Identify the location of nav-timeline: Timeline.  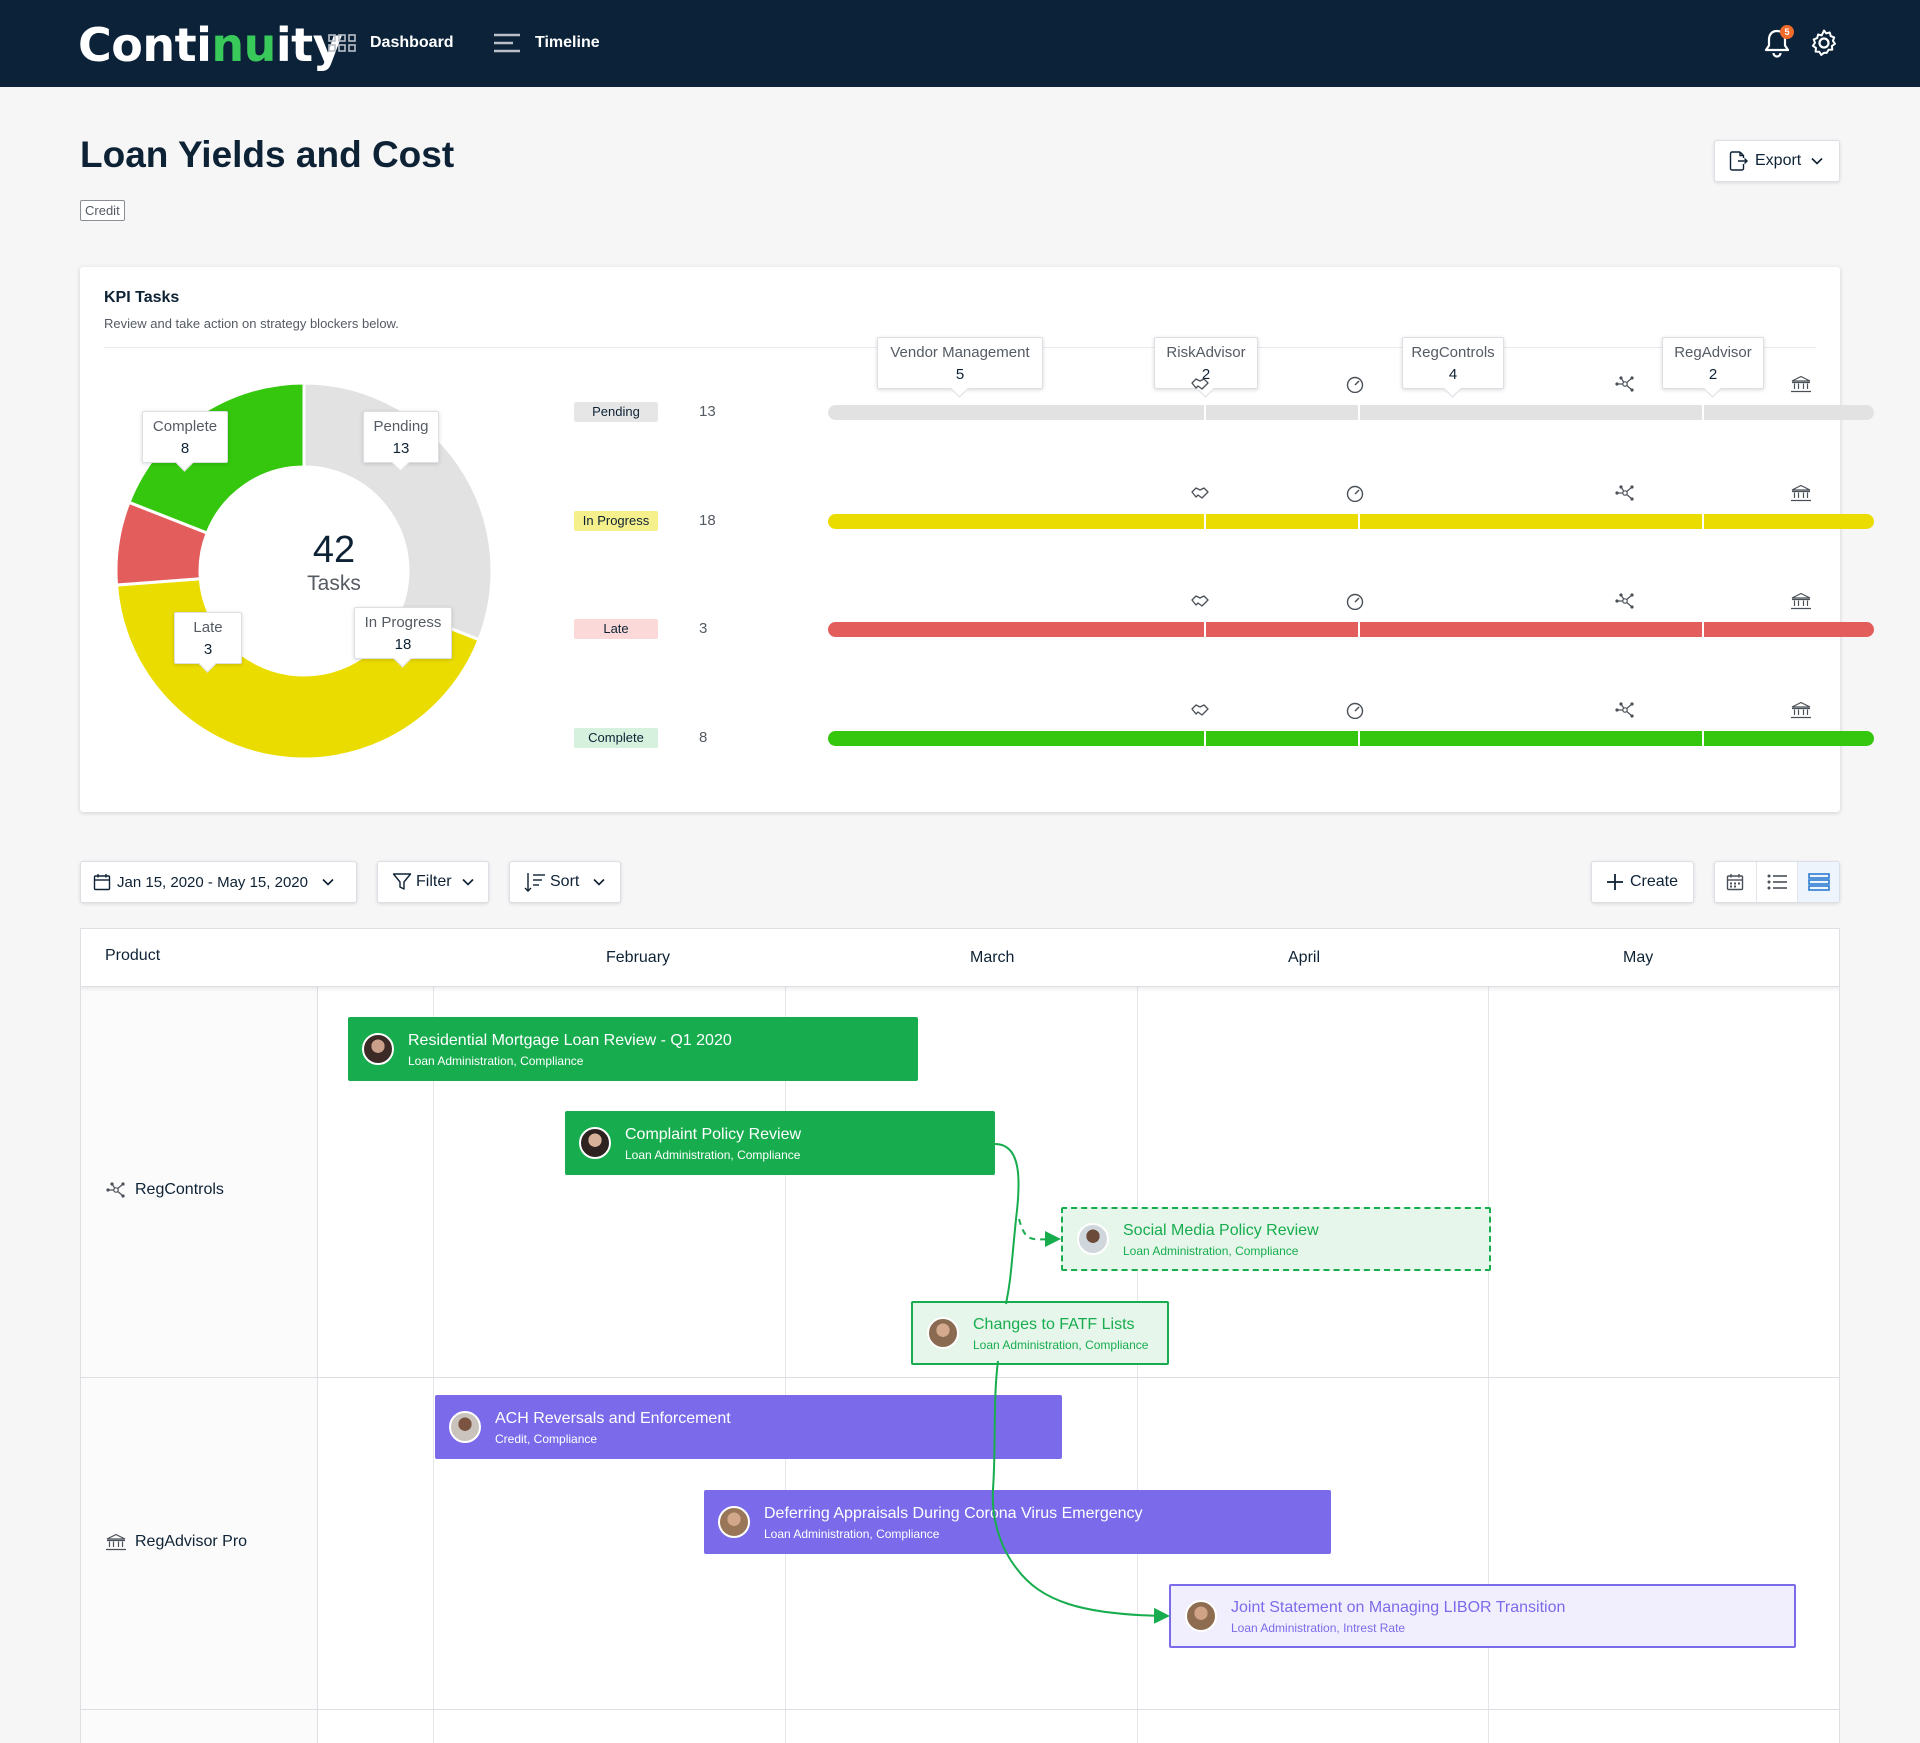
(546, 43).